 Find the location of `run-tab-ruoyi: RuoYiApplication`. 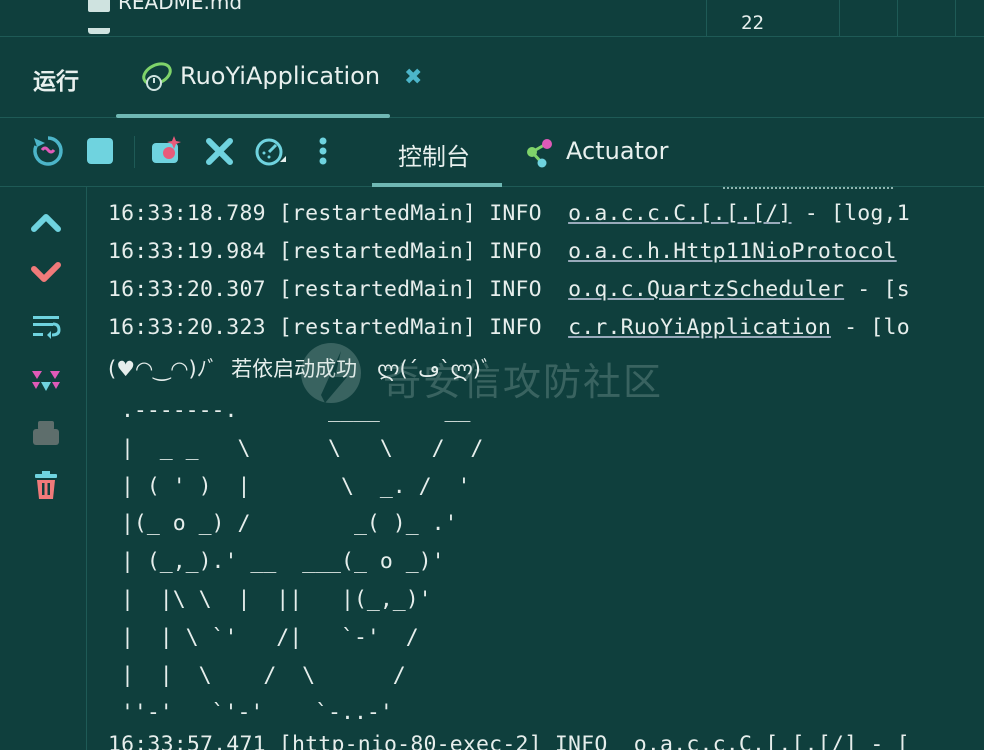

run-tab-ruoyi: RuoYiApplication is located at coordinates (253, 77).